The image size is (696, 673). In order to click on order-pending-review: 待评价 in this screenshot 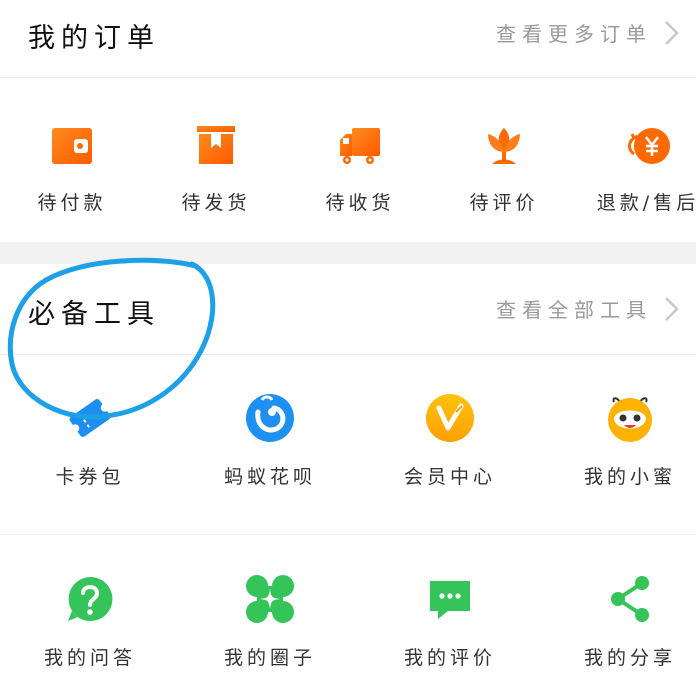, I will do `click(504, 169)`.